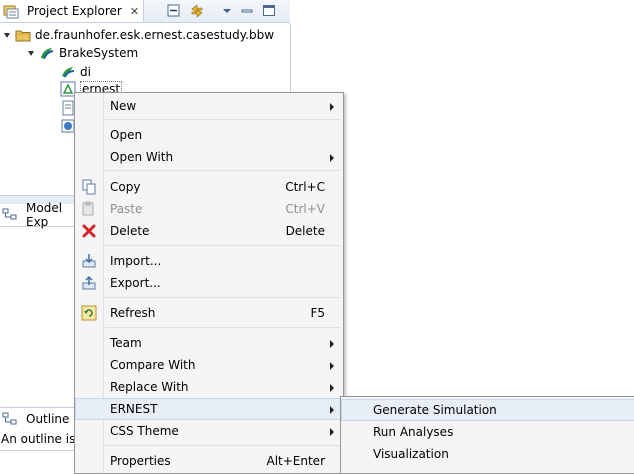 The height and width of the screenshot is (474, 634). Describe the element at coordinates (85, 72) in the screenshot. I see `tree-label-di: di` at that location.